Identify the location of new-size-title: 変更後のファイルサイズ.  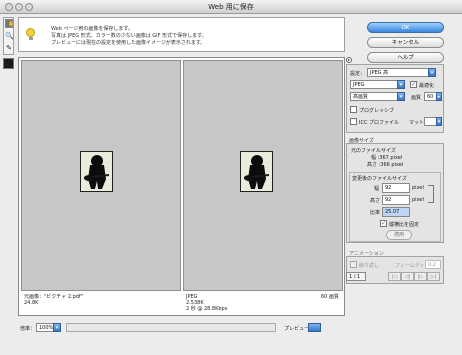
(379, 179).